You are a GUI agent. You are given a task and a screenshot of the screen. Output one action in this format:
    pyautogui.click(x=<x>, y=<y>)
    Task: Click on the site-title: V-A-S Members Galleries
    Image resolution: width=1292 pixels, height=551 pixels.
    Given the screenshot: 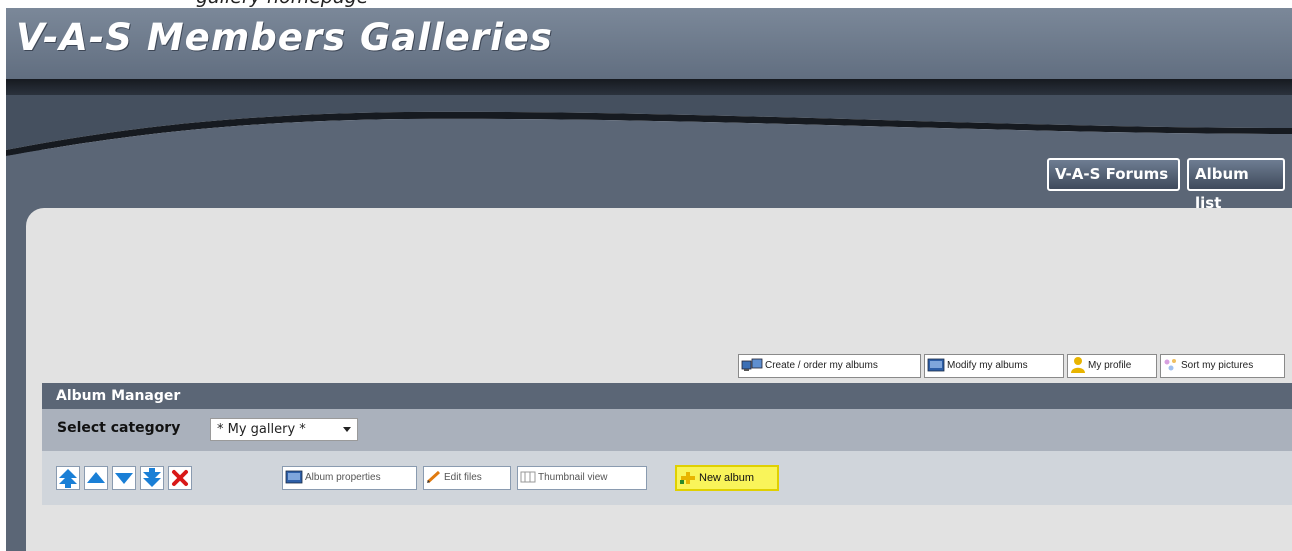 What is the action you would take?
    pyautogui.click(x=284, y=37)
    